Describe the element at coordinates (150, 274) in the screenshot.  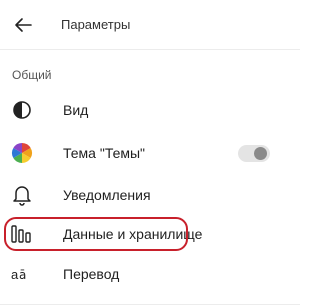
I see `settings-item-translate: a ā Перевод` at that location.